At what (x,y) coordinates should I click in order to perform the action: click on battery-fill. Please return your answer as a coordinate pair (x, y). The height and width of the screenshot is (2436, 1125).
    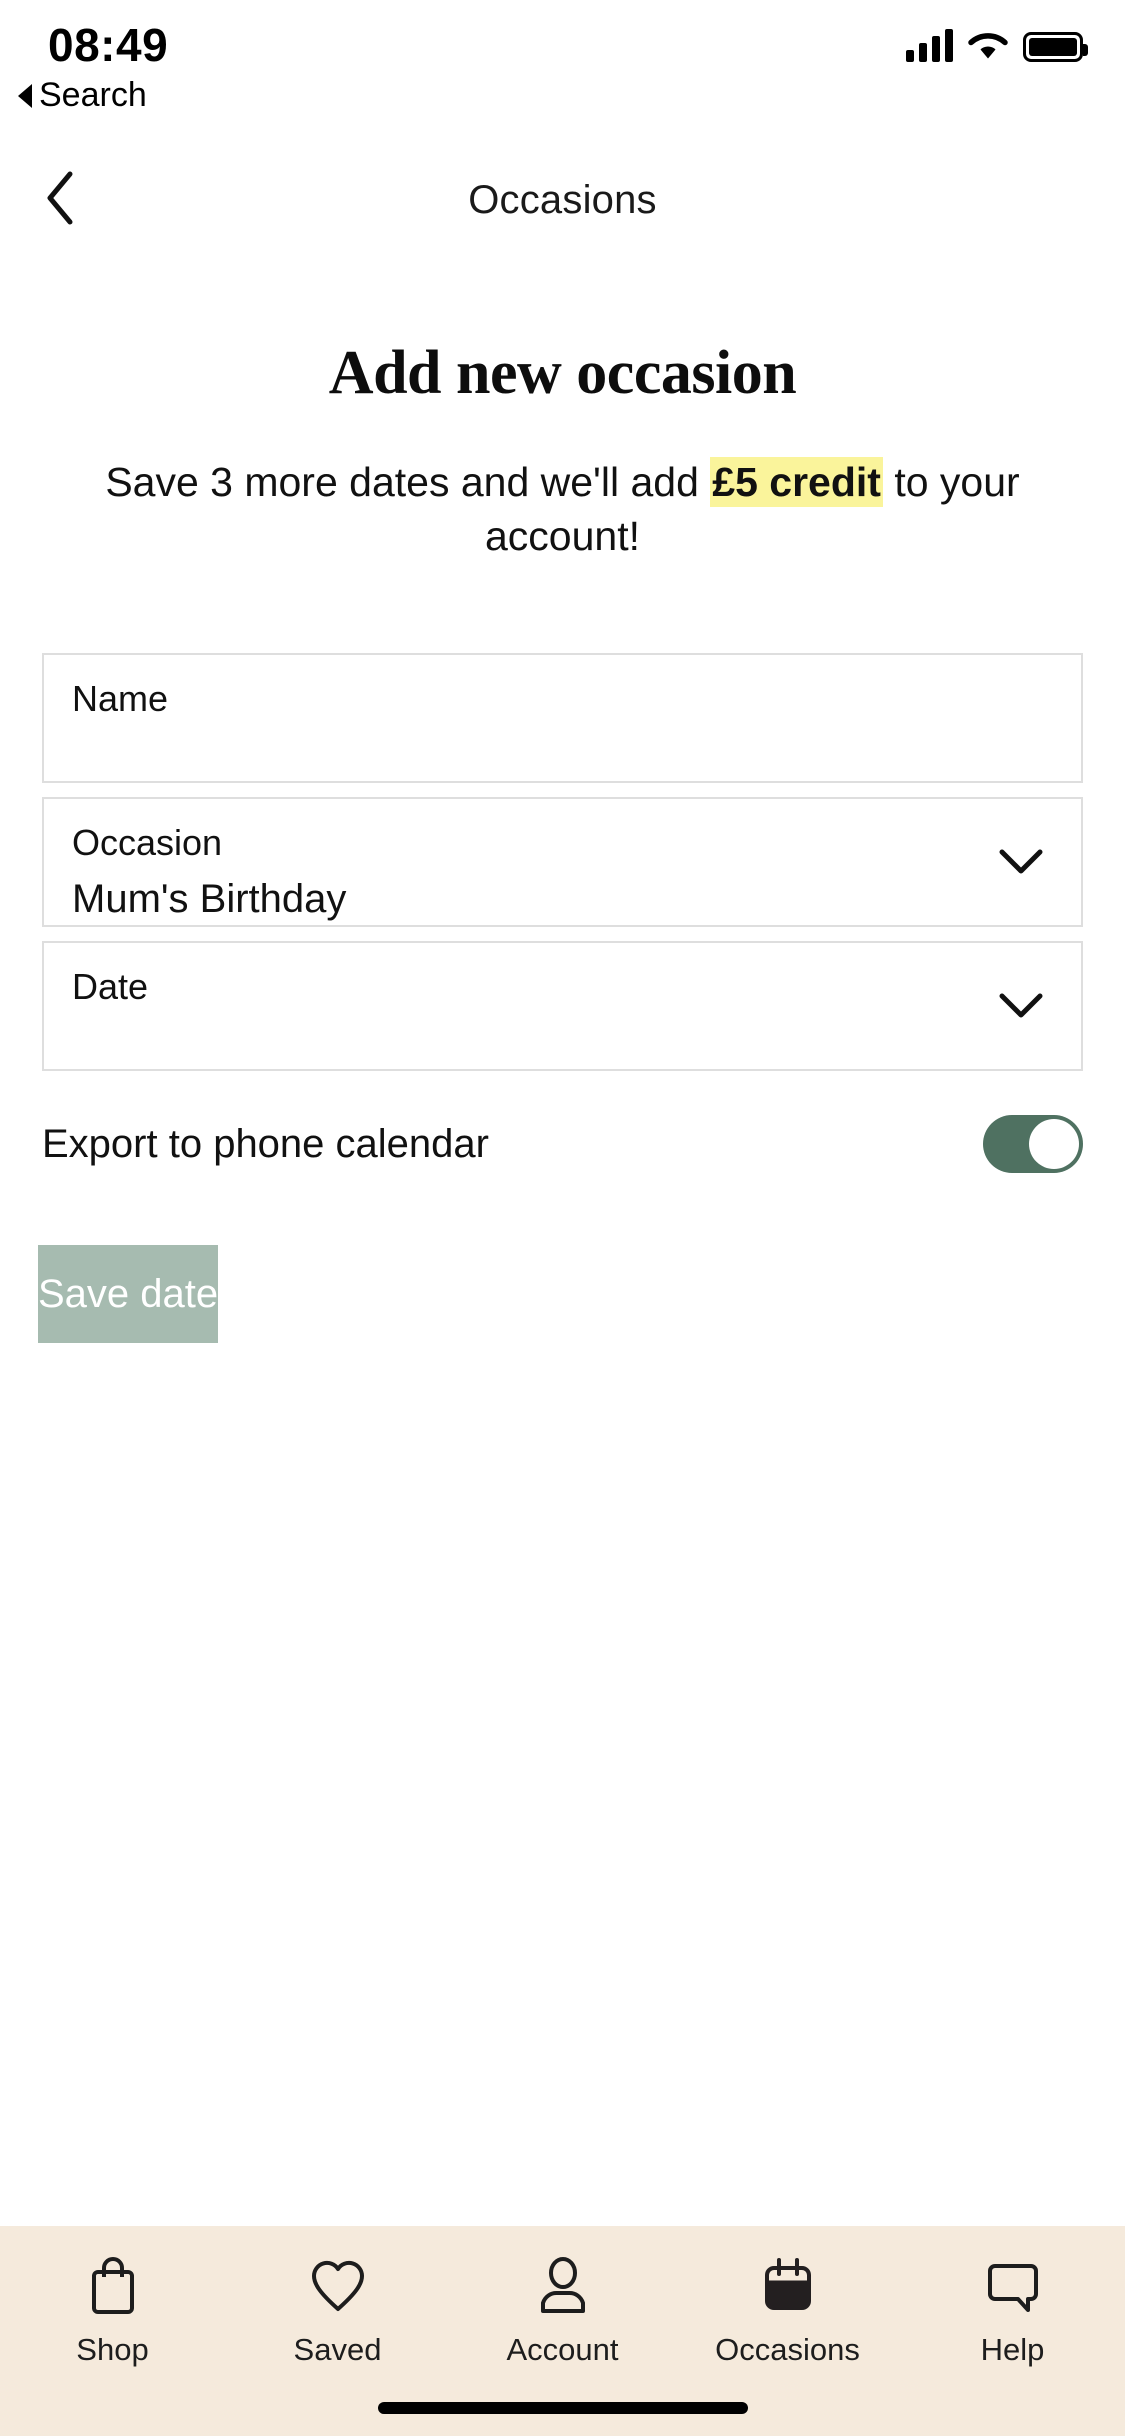
    Looking at the image, I should click on (1053, 47).